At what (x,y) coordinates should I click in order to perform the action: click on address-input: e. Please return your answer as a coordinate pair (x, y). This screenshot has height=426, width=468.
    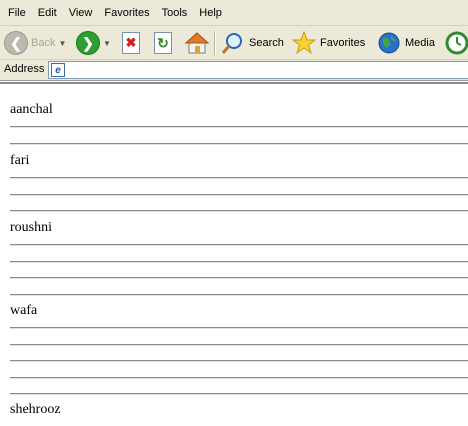
    Looking at the image, I should click on (258, 70).